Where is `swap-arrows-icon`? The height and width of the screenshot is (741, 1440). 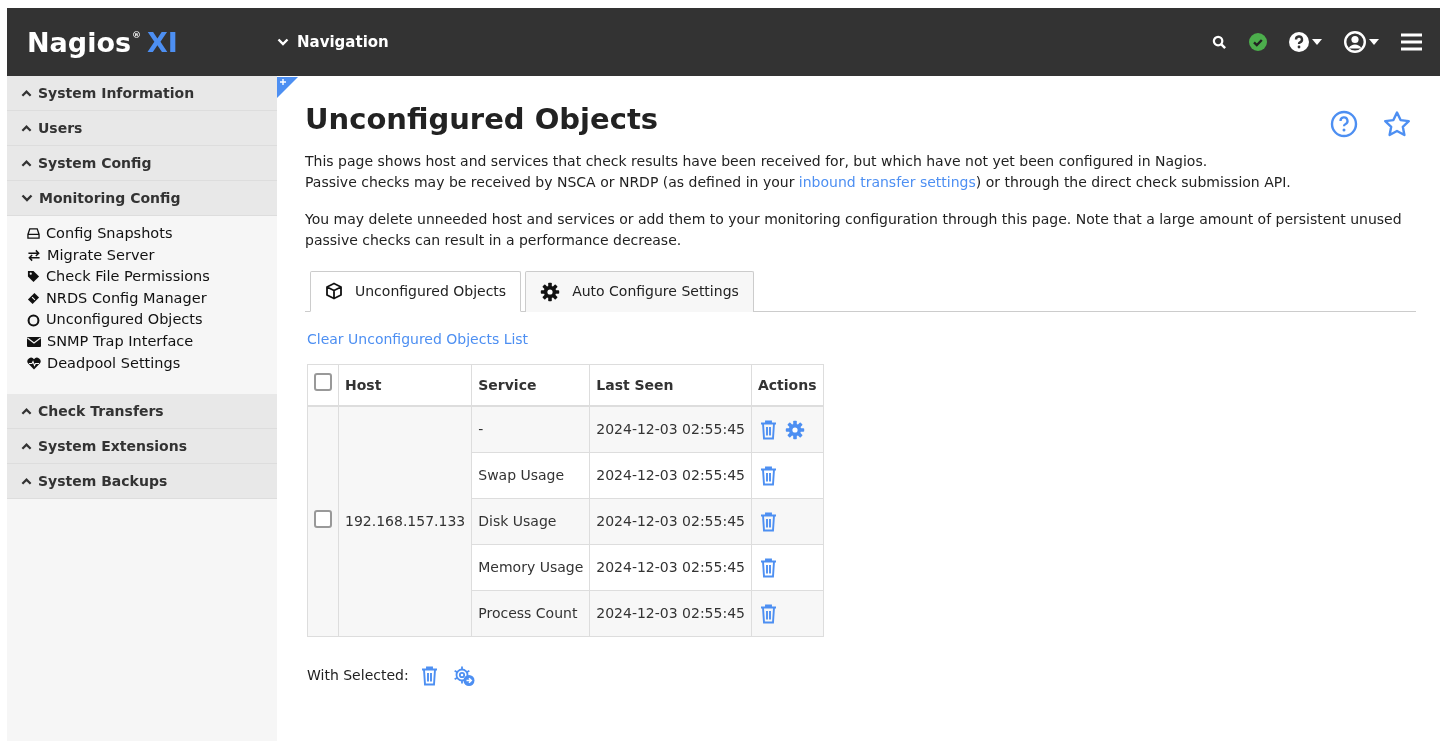
swap-arrows-icon is located at coordinates (34, 255).